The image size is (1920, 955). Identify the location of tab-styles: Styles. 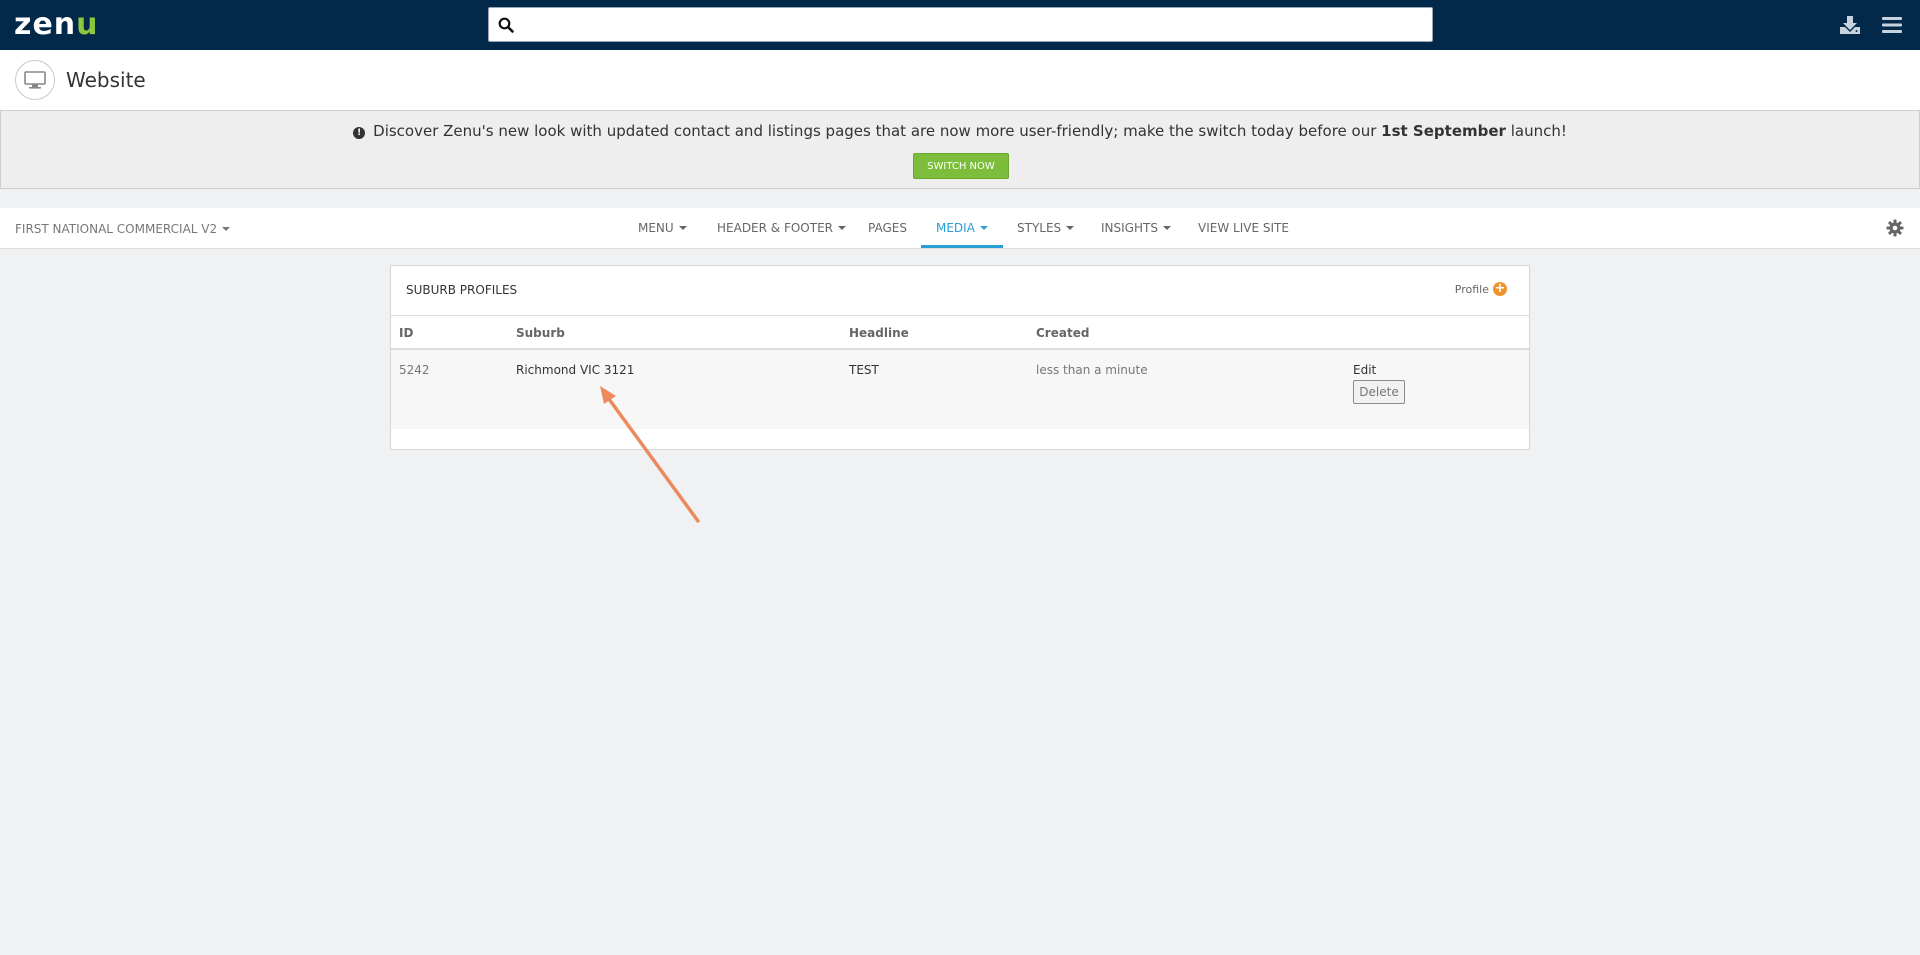
(1046, 228).